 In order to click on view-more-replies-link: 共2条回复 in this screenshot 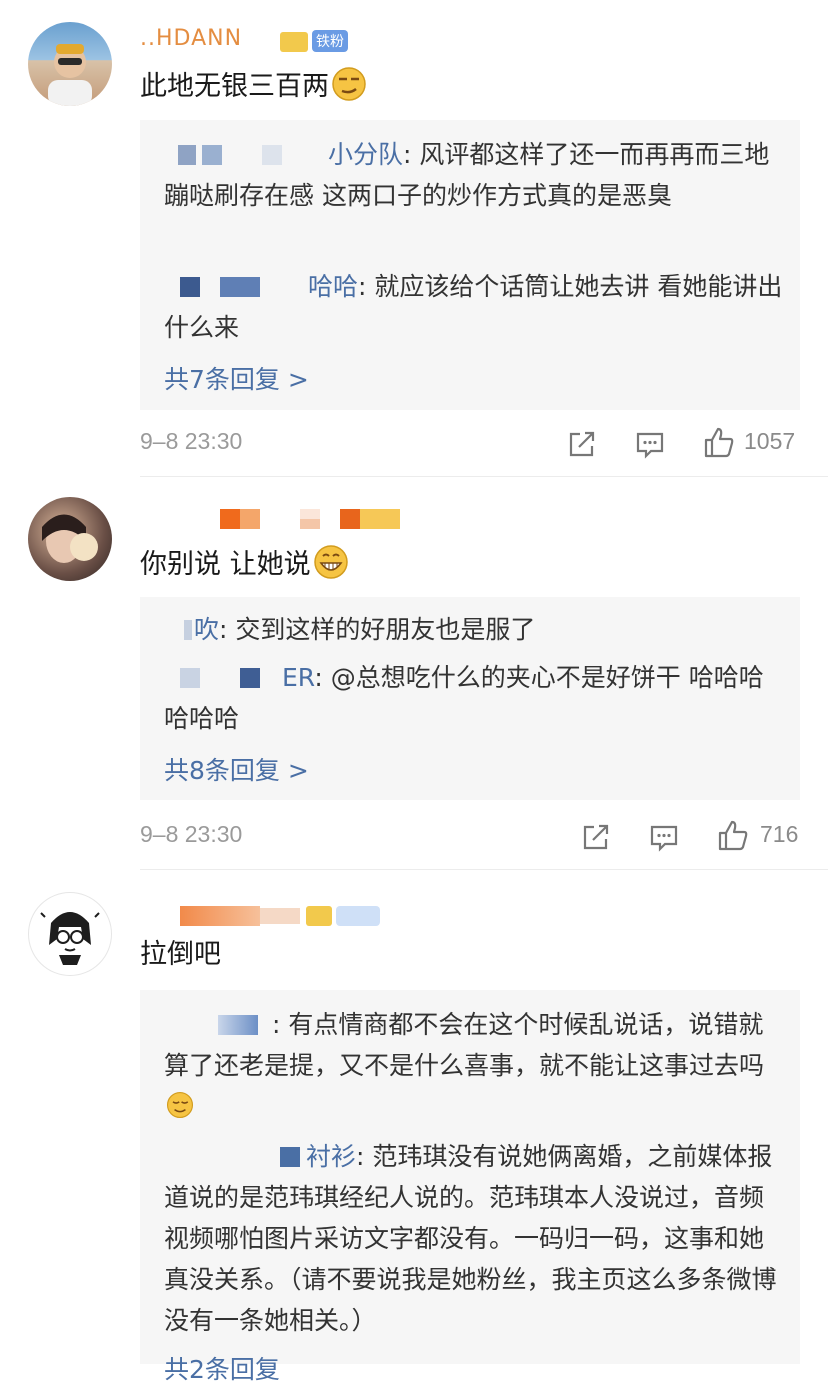, I will do `click(222, 1368)`.